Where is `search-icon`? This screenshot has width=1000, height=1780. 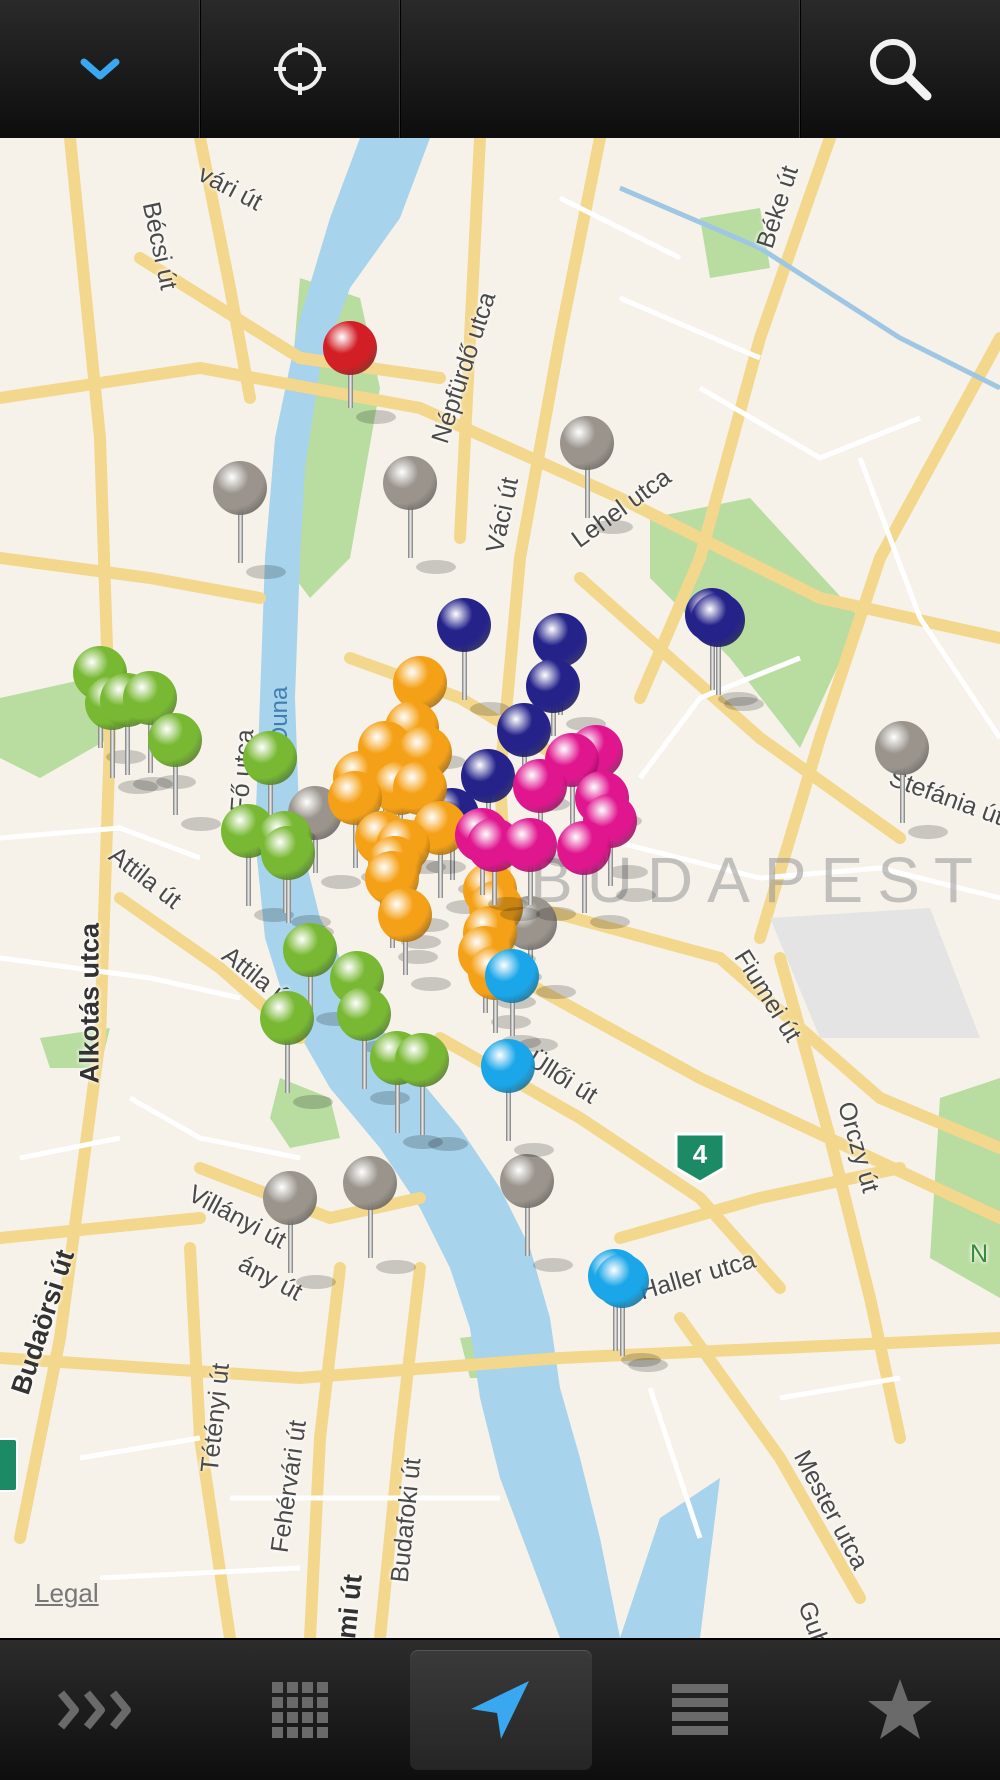
search-icon is located at coordinates (901, 70).